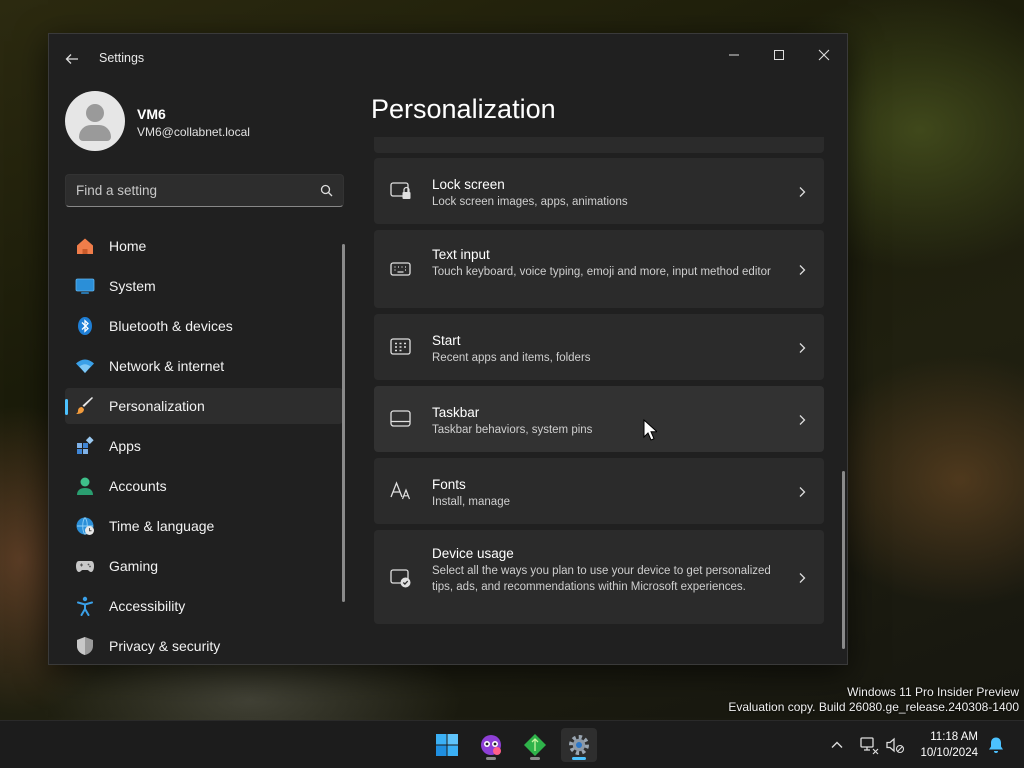 The height and width of the screenshot is (768, 1024). I want to click on sidebar-item-accounts: Accounts, so click(204, 486).